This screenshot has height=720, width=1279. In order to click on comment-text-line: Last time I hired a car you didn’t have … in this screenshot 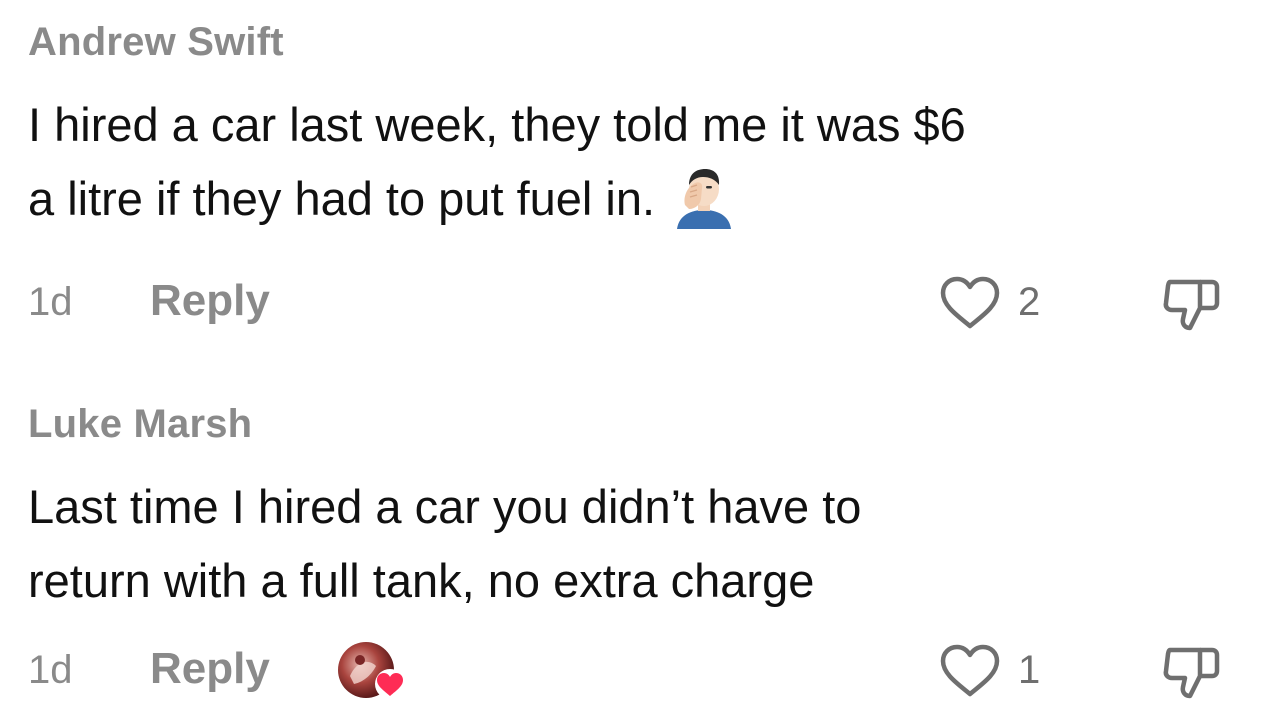, I will do `click(445, 506)`.